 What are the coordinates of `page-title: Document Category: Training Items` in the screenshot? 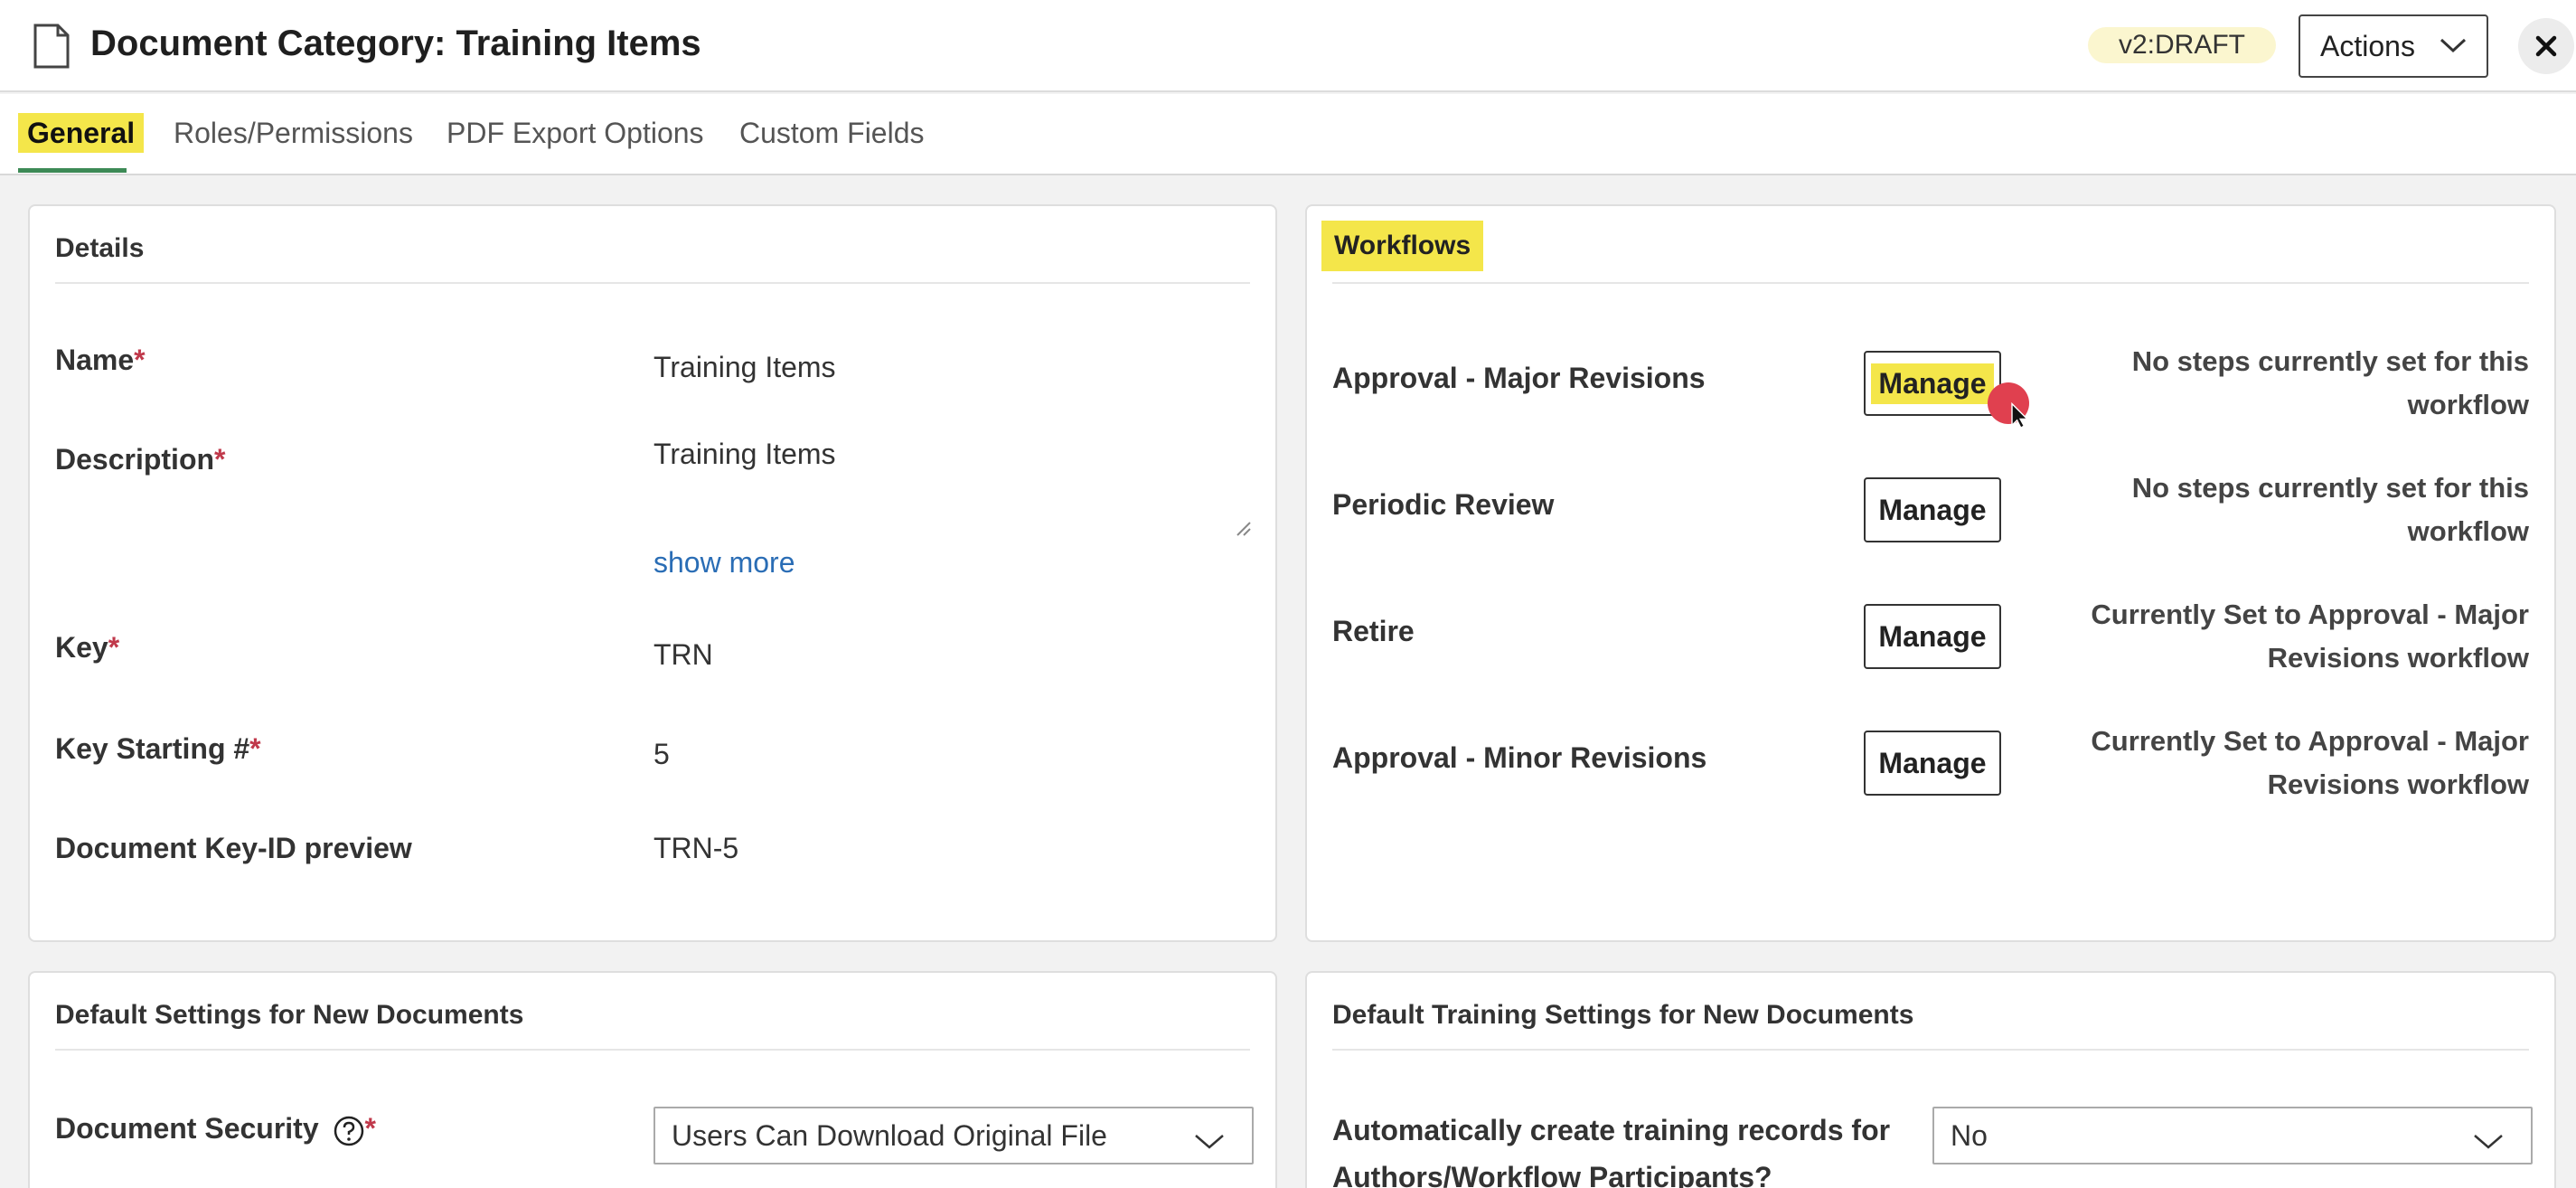 It's located at (396, 43).